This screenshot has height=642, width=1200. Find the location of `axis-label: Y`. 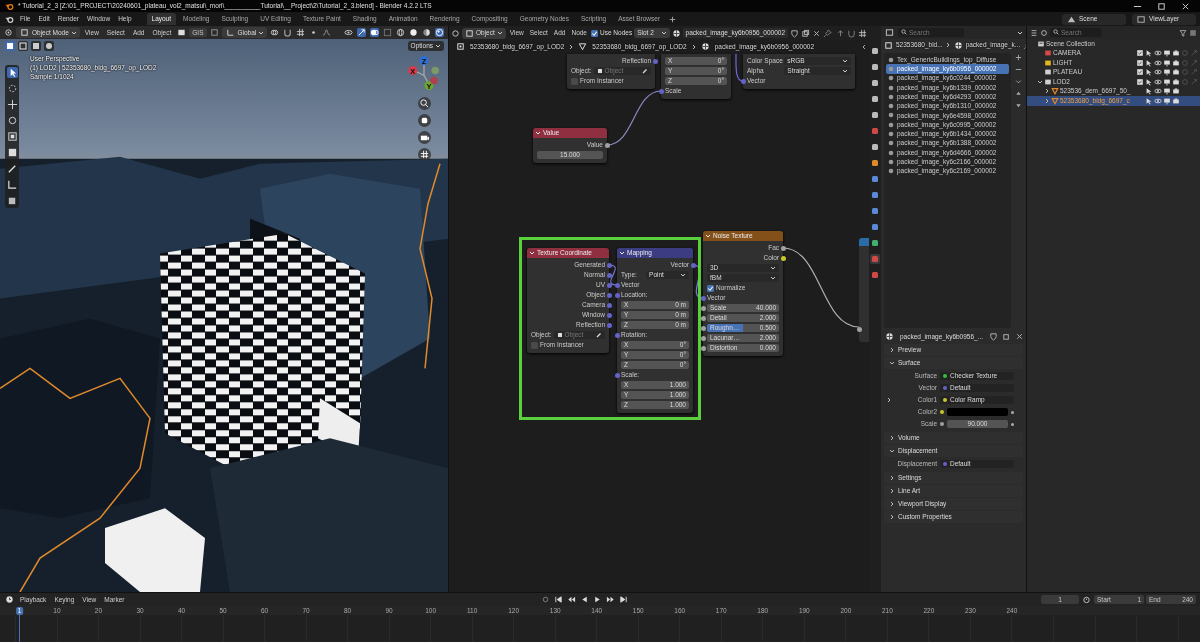

axis-label: Y is located at coordinates (429, 86).